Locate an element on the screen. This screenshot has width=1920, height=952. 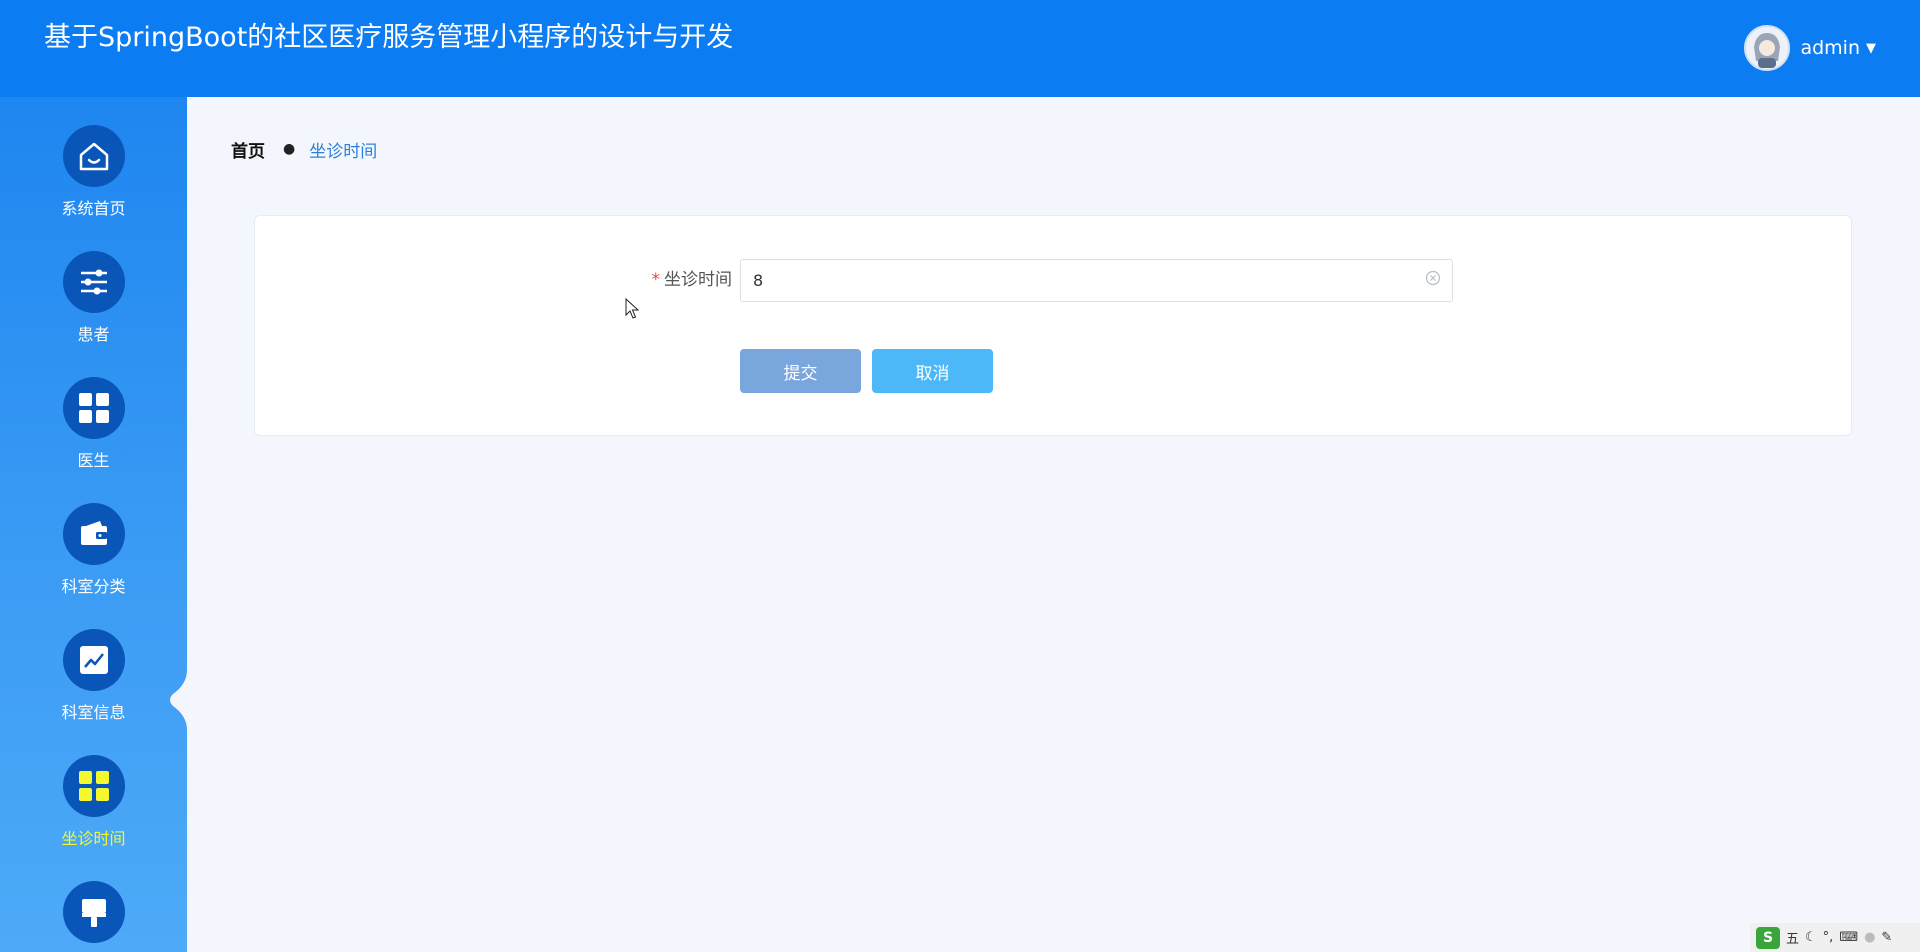
sidebar-item-label: 系统首页 is located at coordinates (93, 208).